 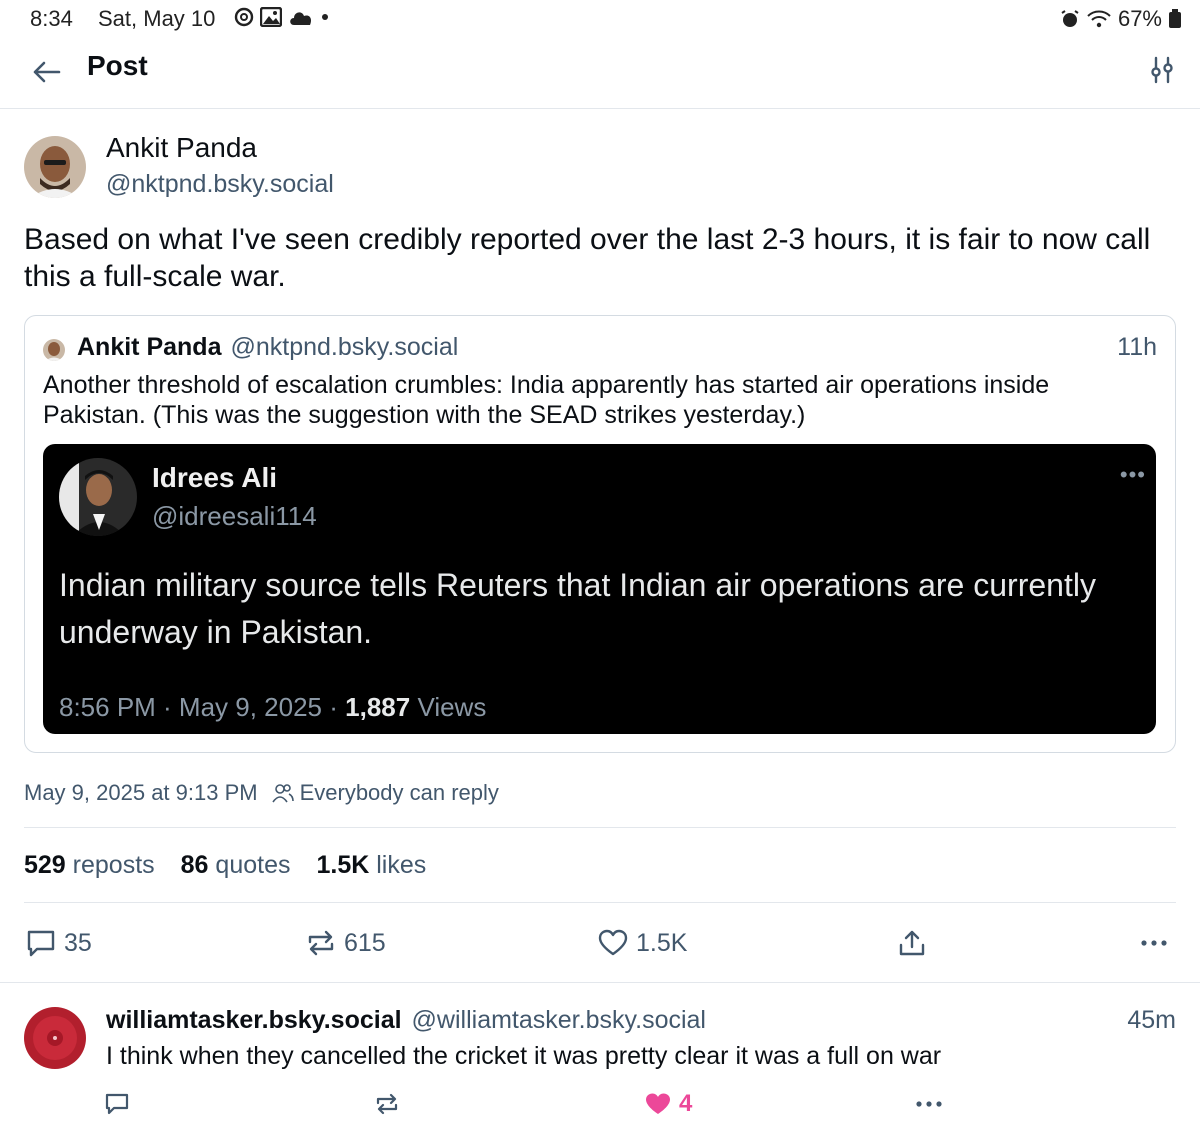 I want to click on share-icon, so click(x=912, y=943).